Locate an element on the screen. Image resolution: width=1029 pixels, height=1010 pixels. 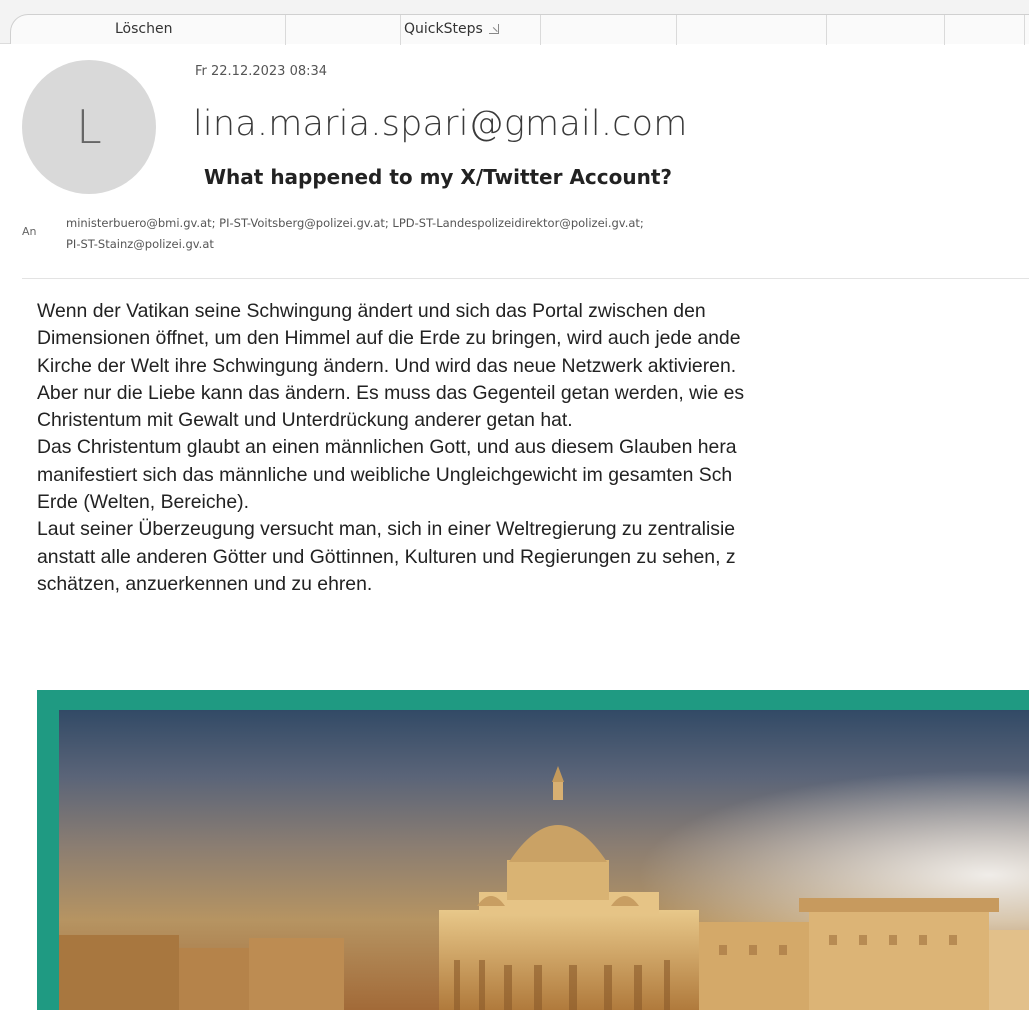
ribbon-group-label-quicksteps: QuickSteps is located at coordinates (451, 29).